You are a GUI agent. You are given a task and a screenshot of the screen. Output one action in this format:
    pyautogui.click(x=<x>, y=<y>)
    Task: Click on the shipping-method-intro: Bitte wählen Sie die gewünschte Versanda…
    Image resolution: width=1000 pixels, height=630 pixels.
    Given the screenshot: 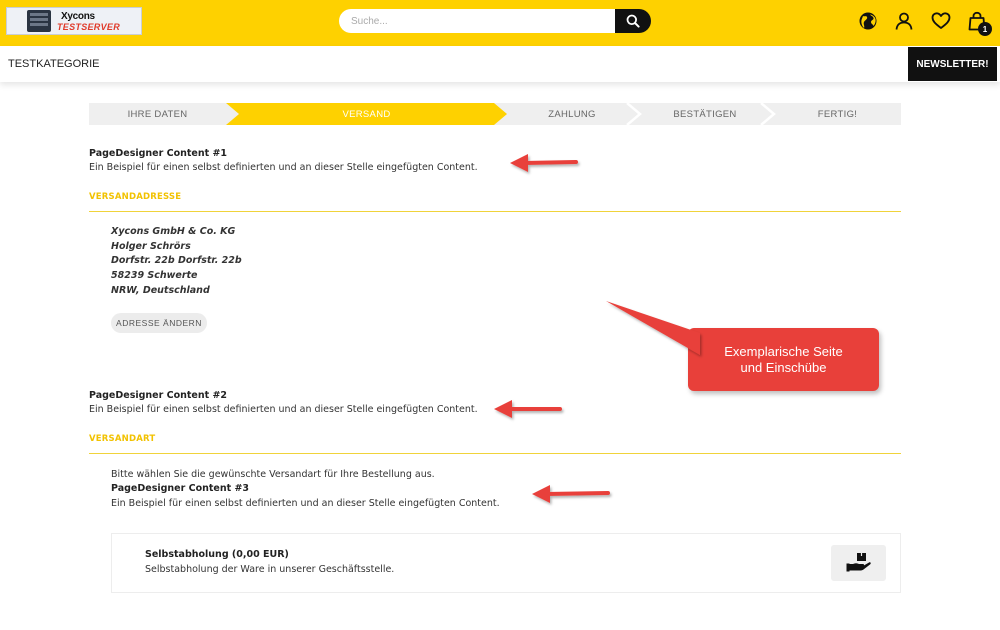 What is the action you would take?
    pyautogui.click(x=273, y=474)
    